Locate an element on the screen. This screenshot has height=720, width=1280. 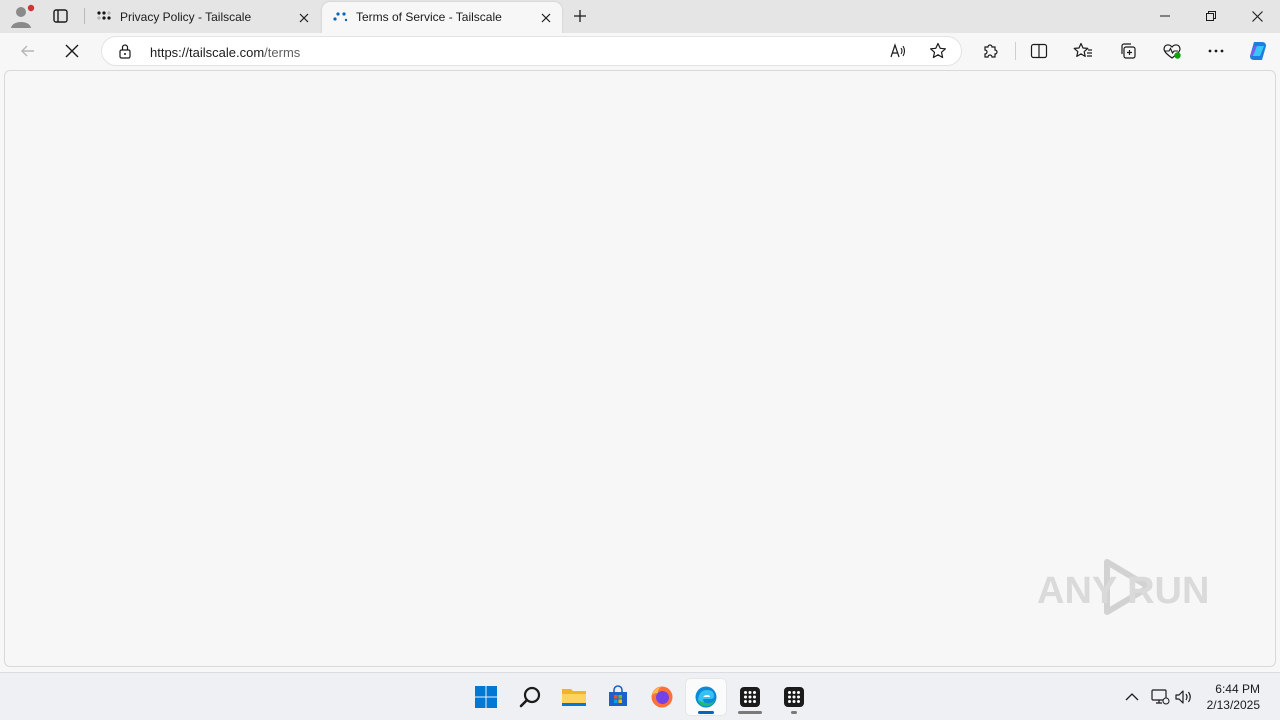
puzzle-icon is located at coordinates (991, 51).